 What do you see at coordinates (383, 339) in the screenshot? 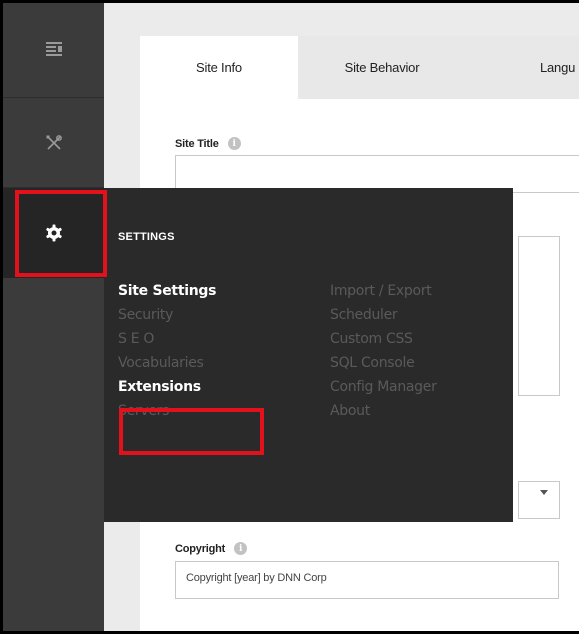
I see `menu-item-custom-css: Custom CSS` at bounding box center [383, 339].